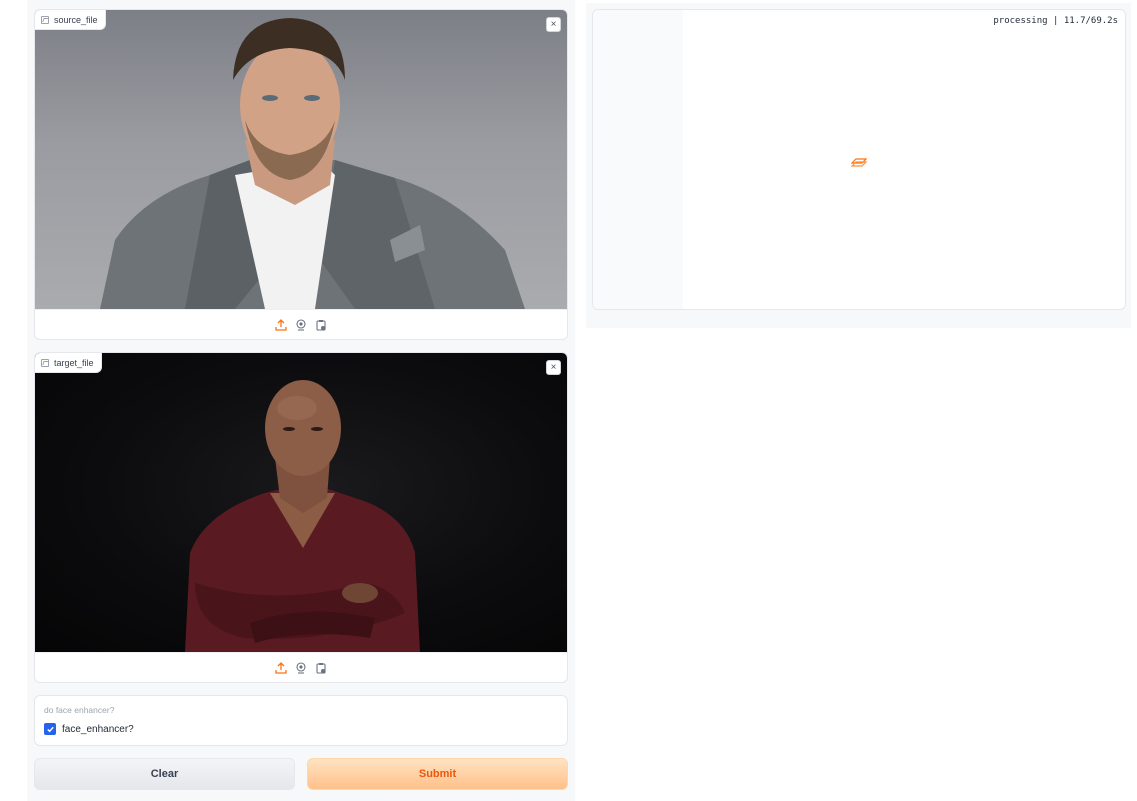  What do you see at coordinates (76, 19) in the screenshot?
I see `source-file-label-text: source_file` at bounding box center [76, 19].